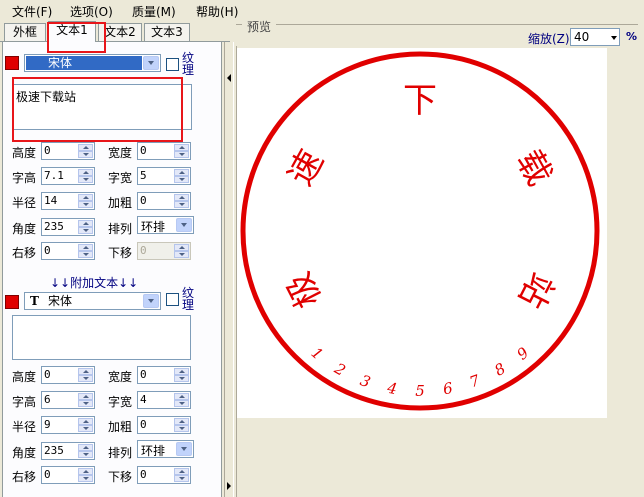  Describe the element at coordinates (120, 178) in the screenshot. I see `char-width-label: 字宽` at that location.